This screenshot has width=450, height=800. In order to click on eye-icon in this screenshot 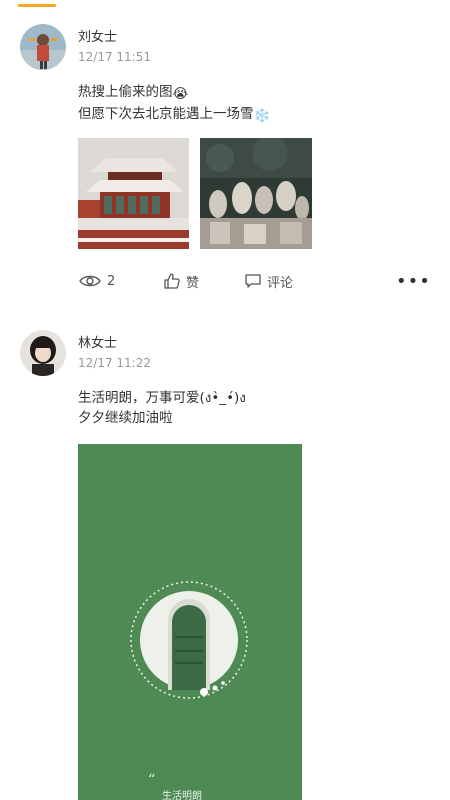, I will do `click(90, 281)`.